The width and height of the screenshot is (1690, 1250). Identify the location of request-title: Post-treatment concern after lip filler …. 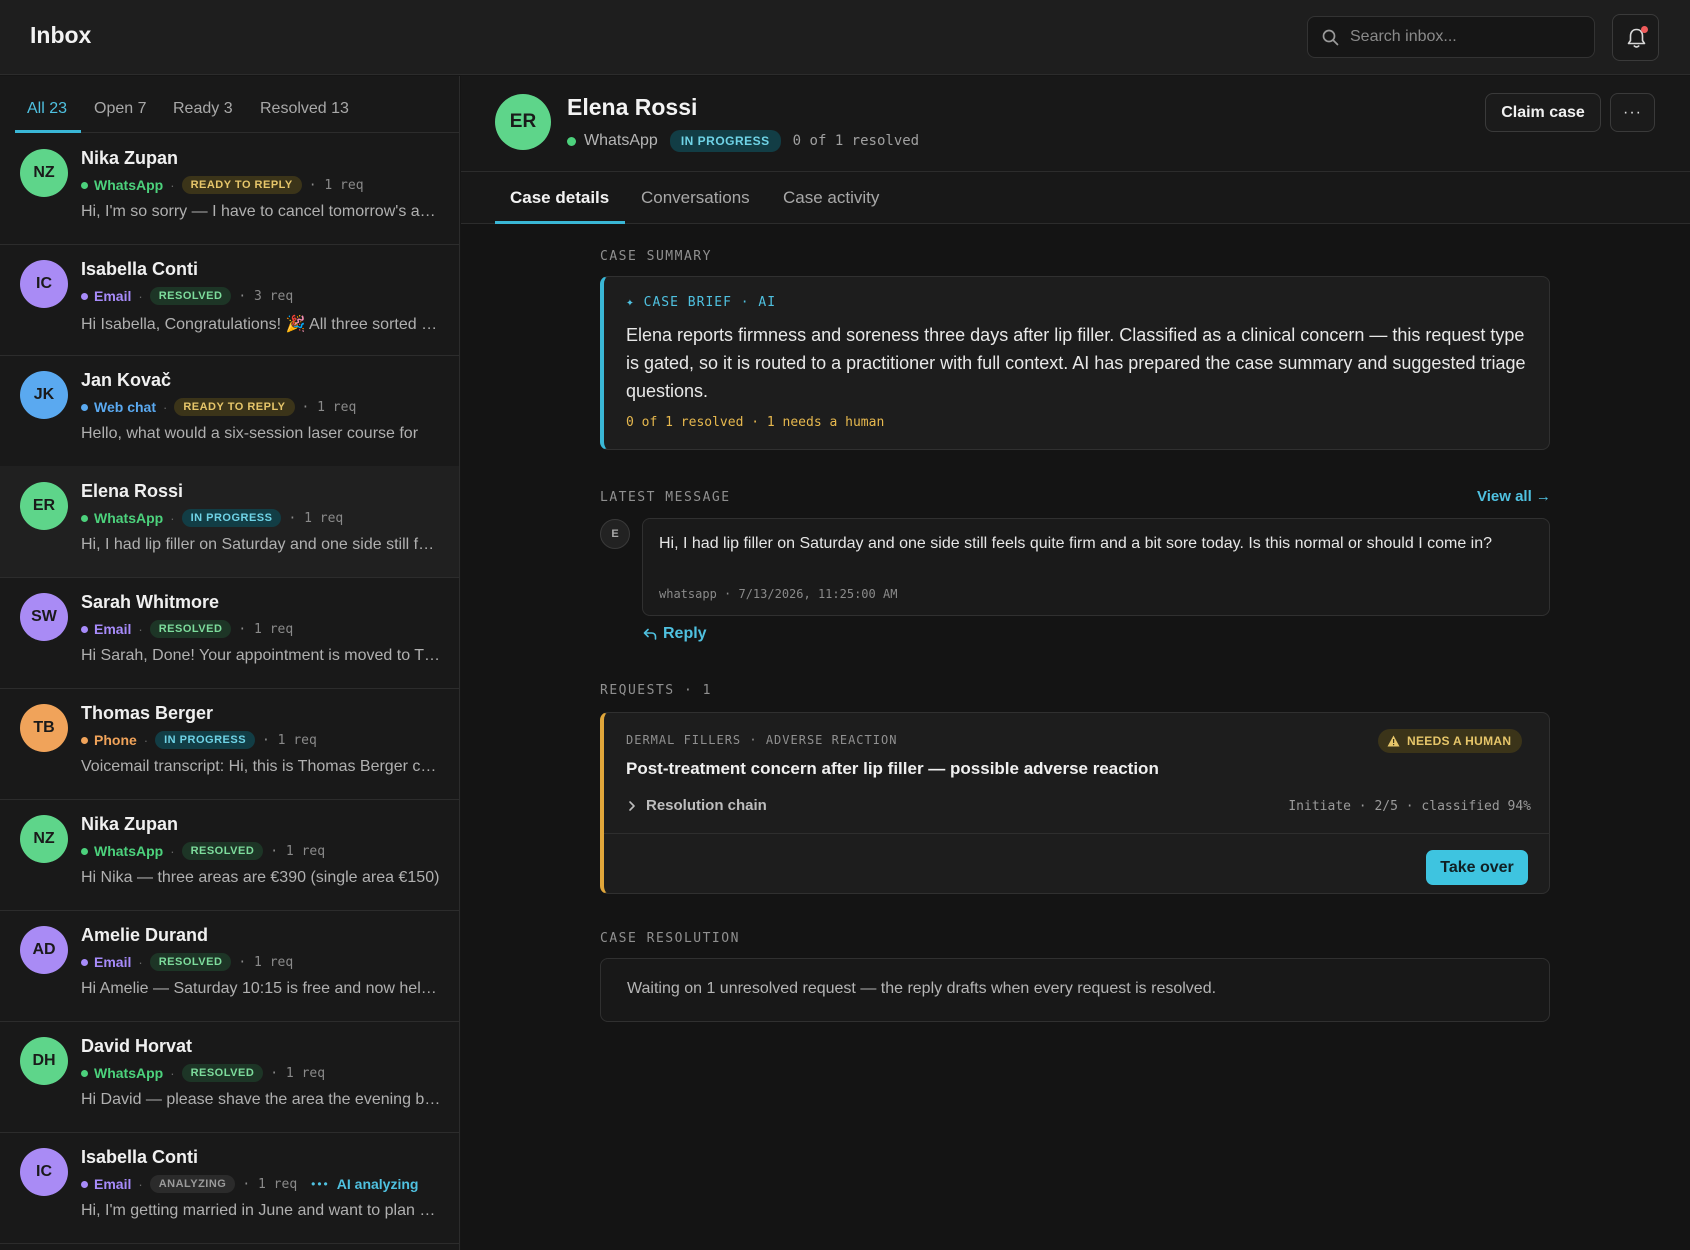
(892, 768).